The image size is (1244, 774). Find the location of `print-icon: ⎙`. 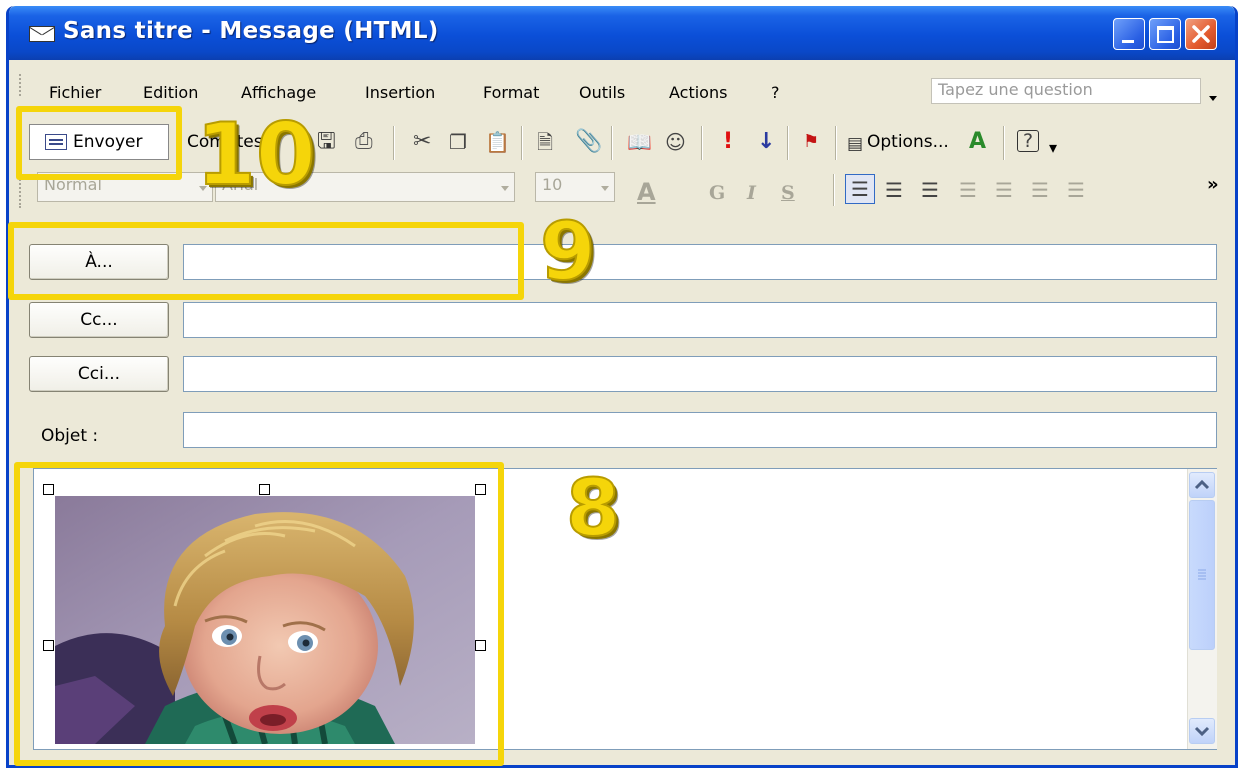

print-icon: ⎙ is located at coordinates (364, 142).